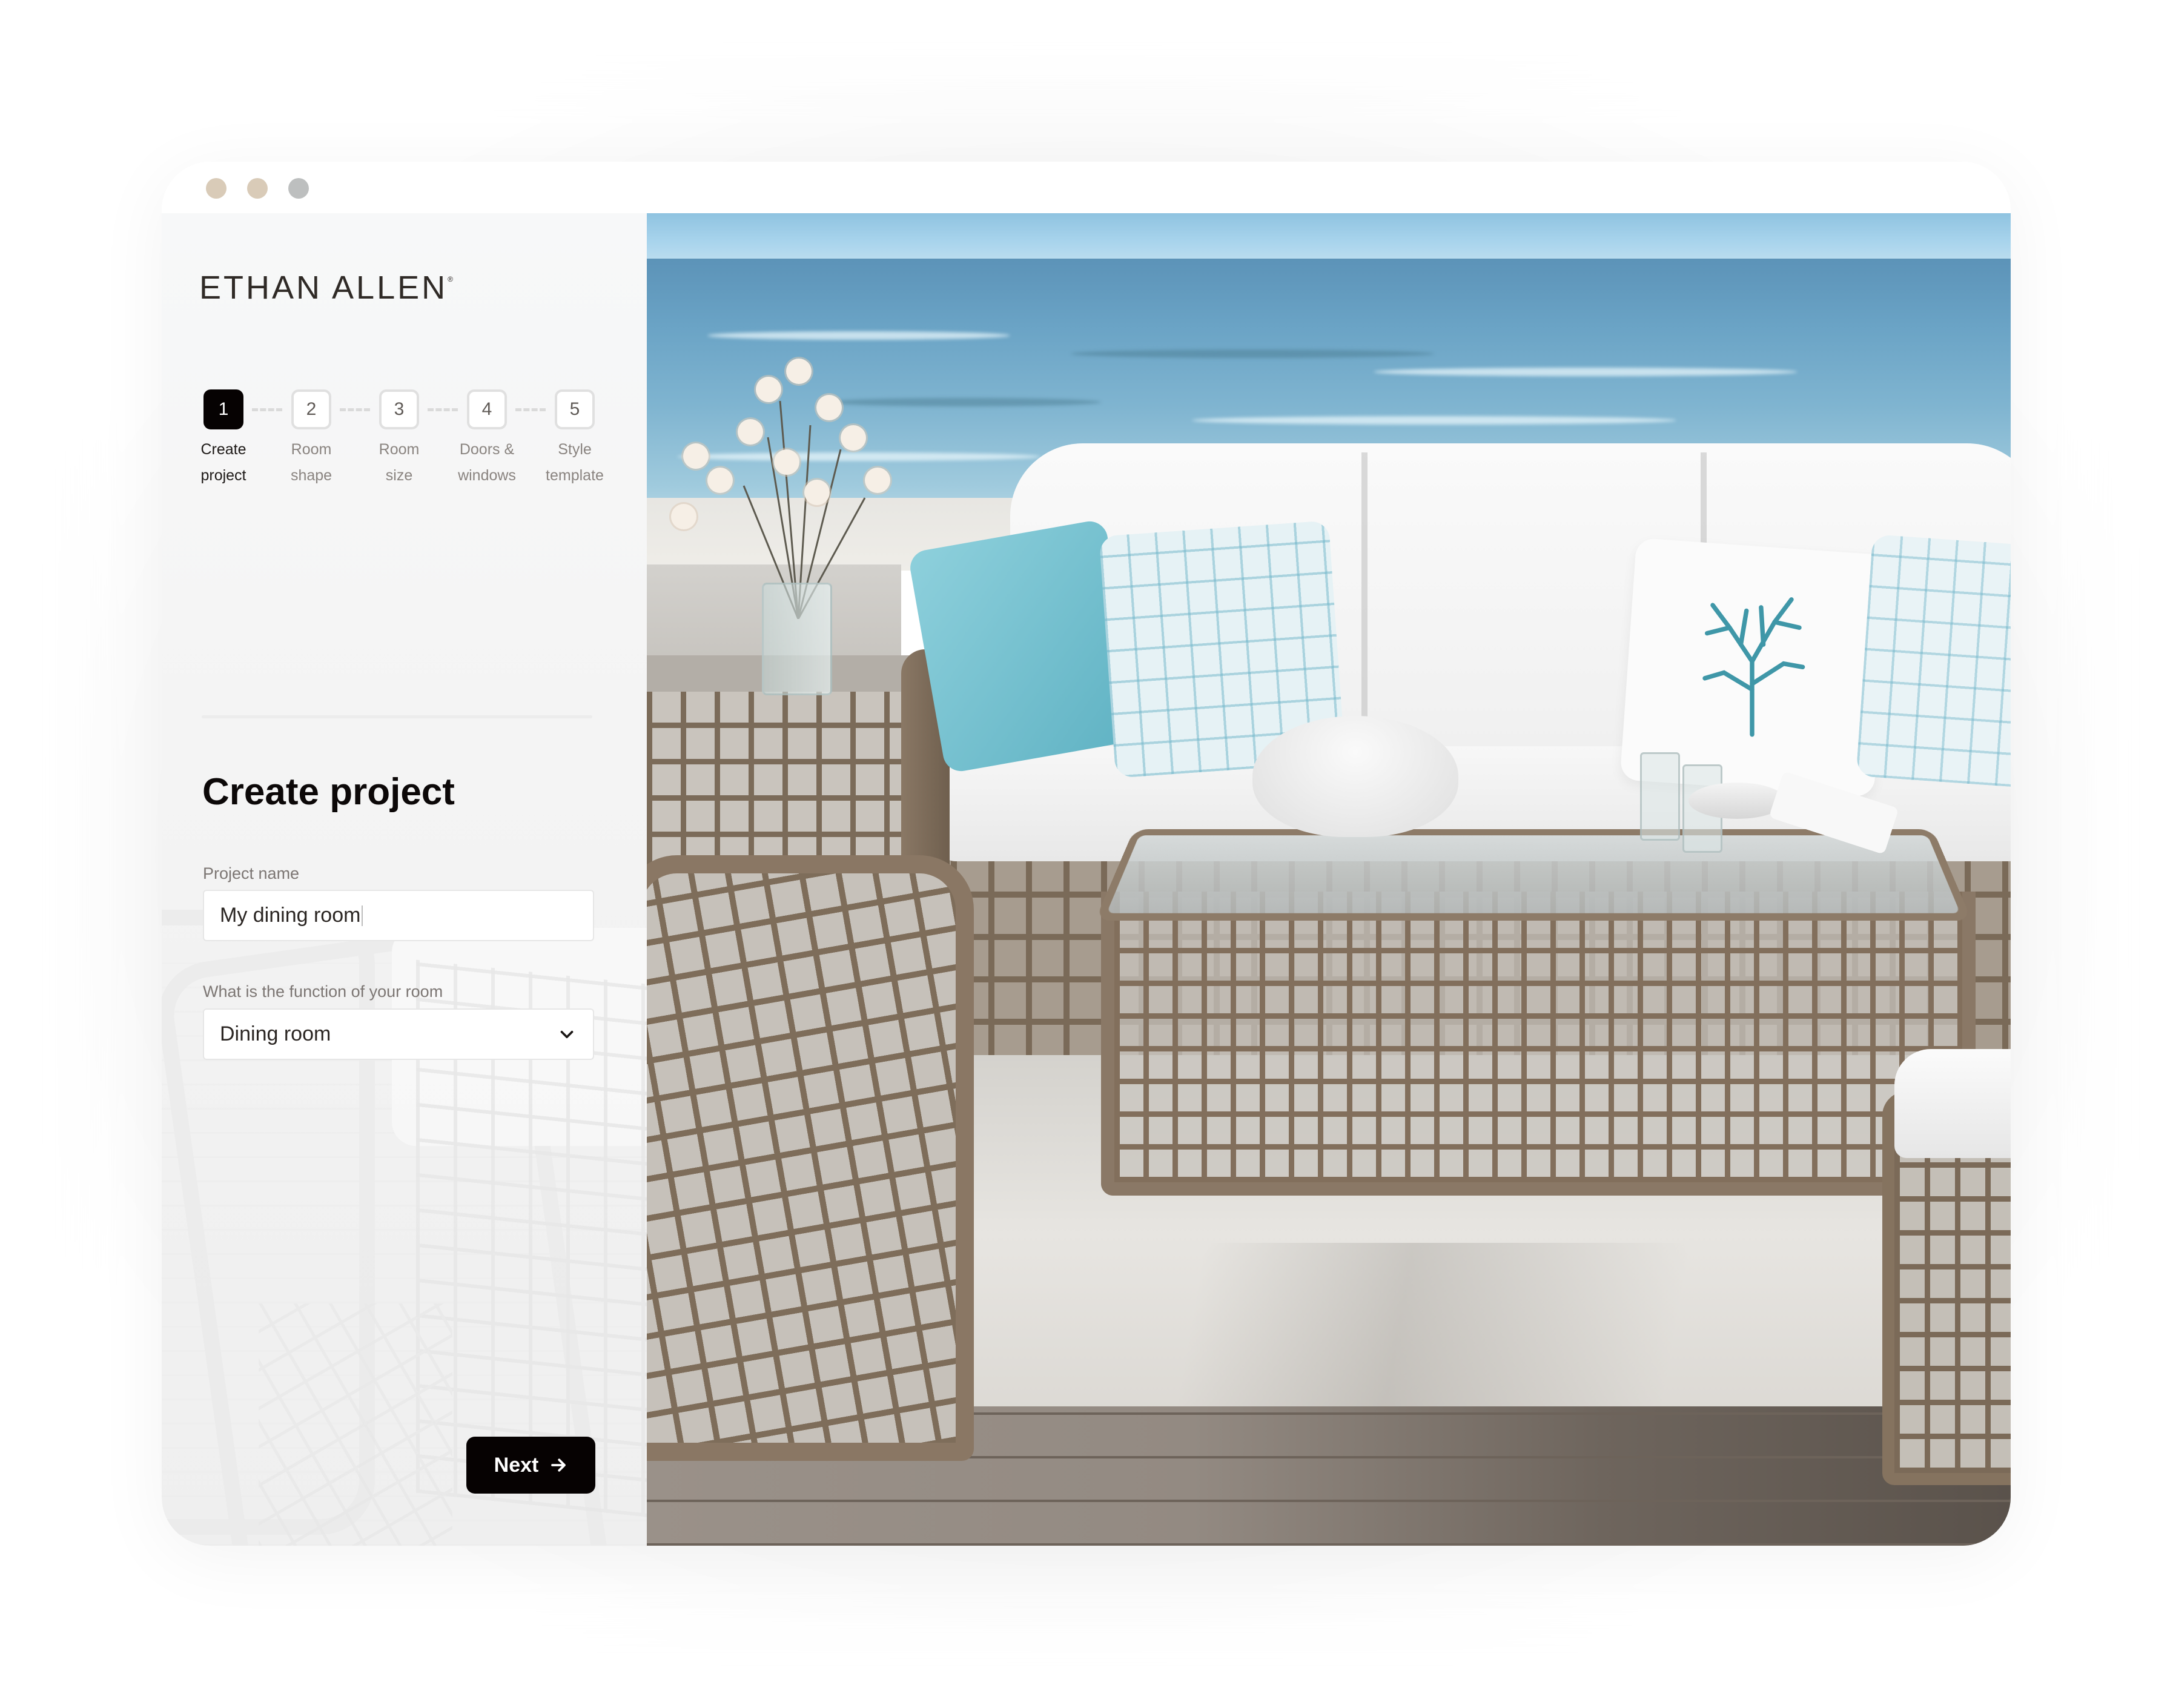 This screenshot has height=1708, width=2173. I want to click on window-close-icon, so click(216, 188).